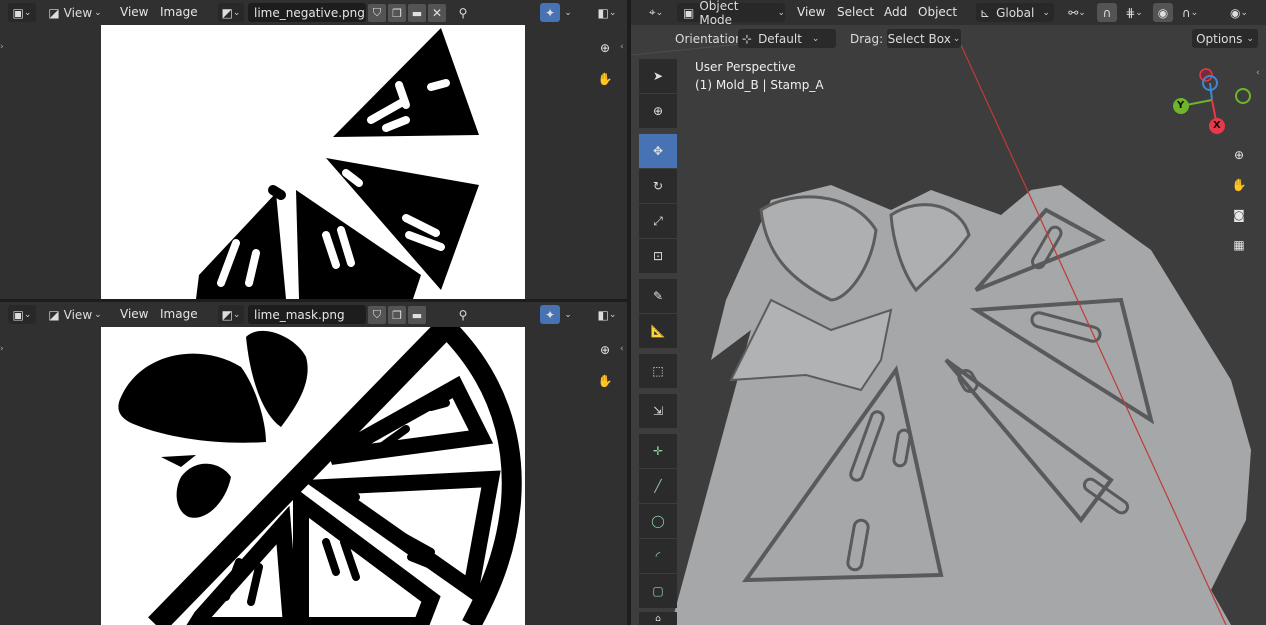  What do you see at coordinates (937, 12) in the screenshot?
I see `menu-object: Object` at bounding box center [937, 12].